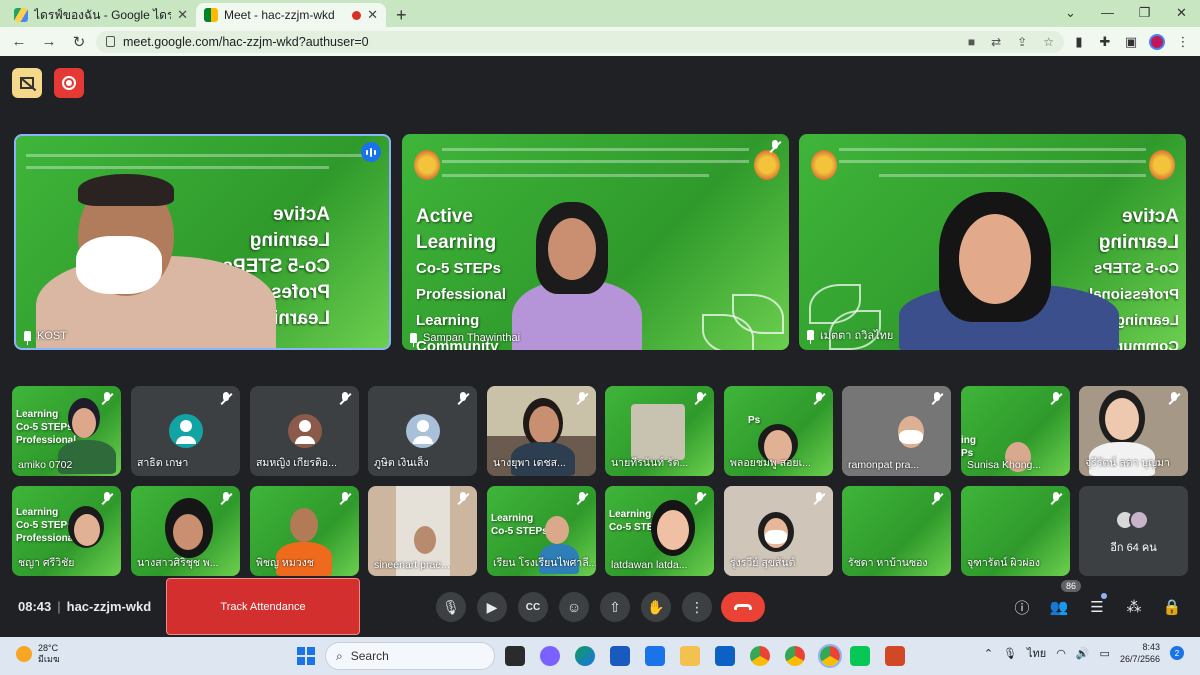 This screenshot has height=675, width=1200. What do you see at coordinates (19, 42) in the screenshot?
I see `back-icon: ←` at bounding box center [19, 42].